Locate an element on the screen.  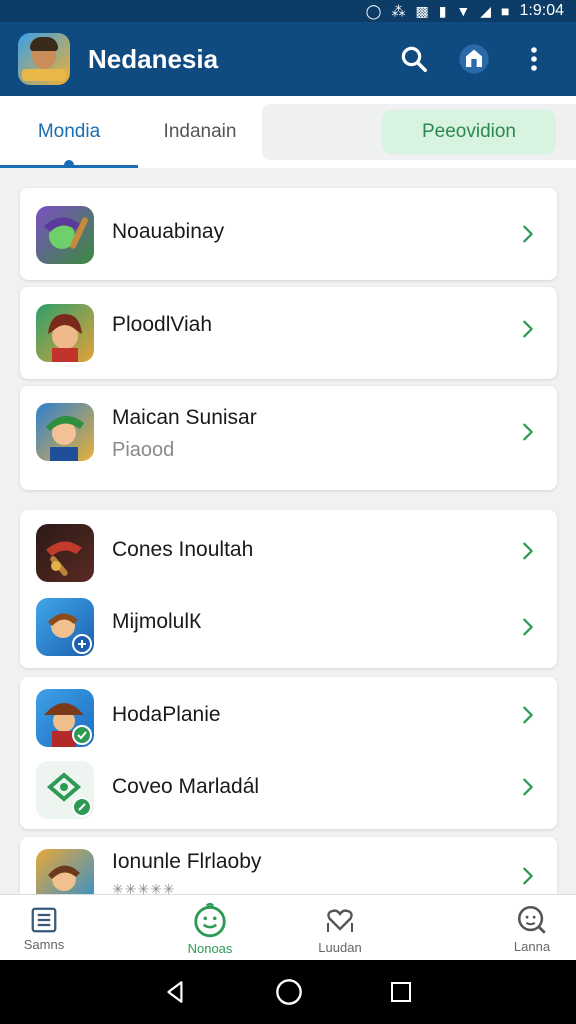
list-item: Noauabinay is located at coordinates (288, 234).